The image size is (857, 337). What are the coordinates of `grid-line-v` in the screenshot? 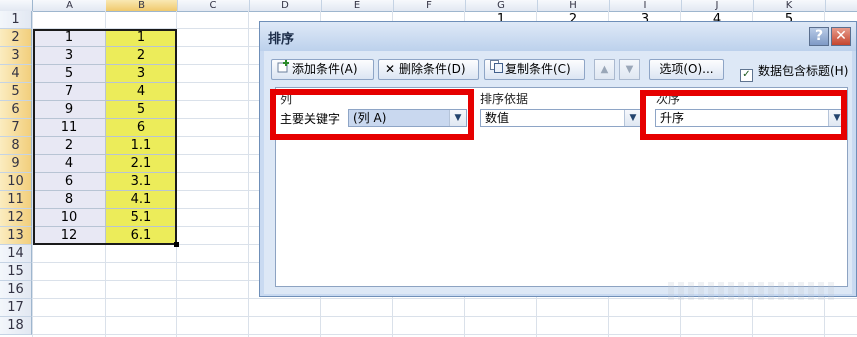 It's located at (248, 174).